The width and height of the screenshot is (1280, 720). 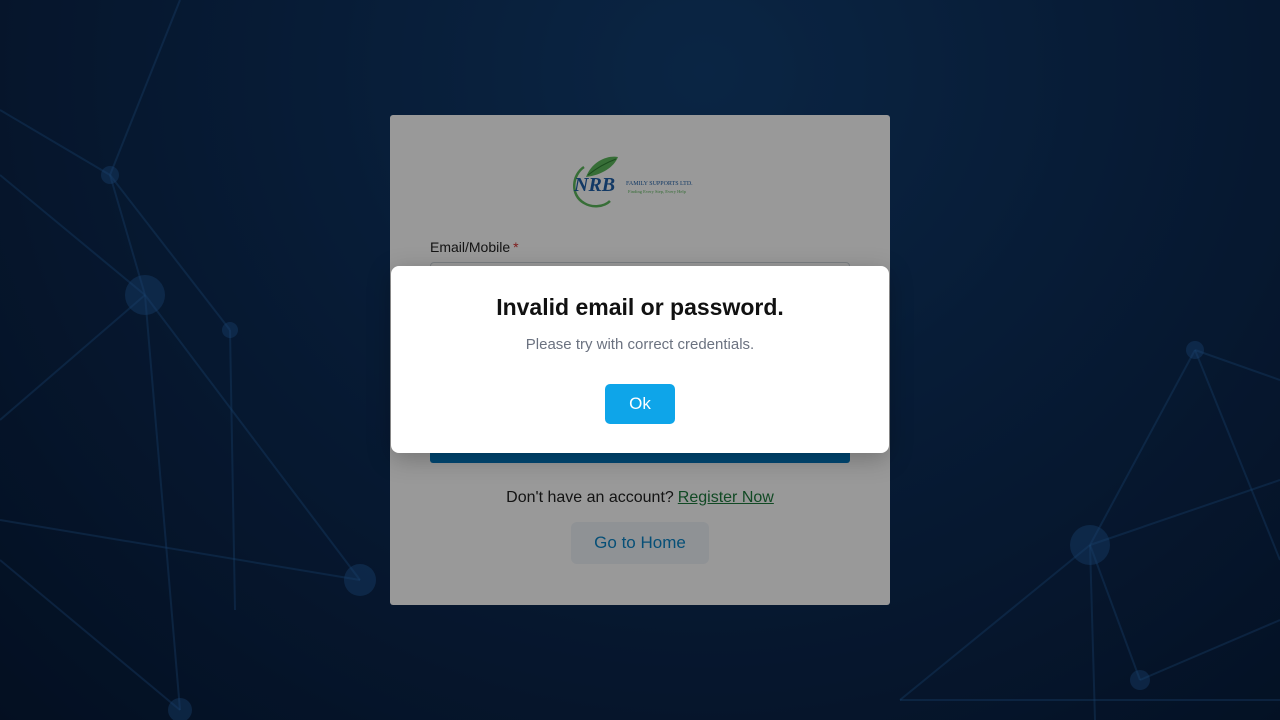 What do you see at coordinates (640, 404) in the screenshot?
I see `ok-button: Ok` at bounding box center [640, 404].